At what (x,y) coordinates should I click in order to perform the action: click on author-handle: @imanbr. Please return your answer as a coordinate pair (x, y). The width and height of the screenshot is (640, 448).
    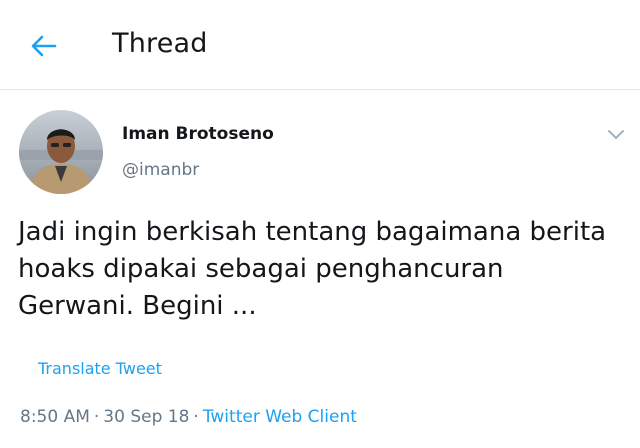
    Looking at the image, I should click on (160, 170).